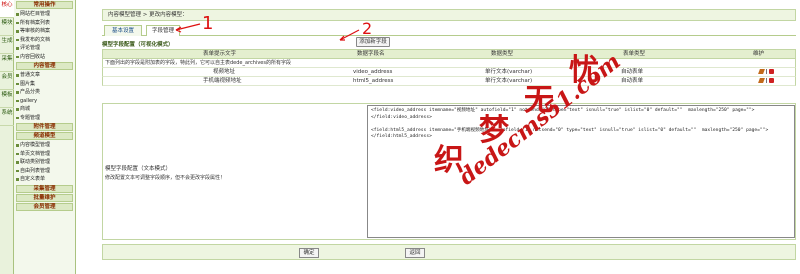  Describe the element at coordinates (502, 54) in the screenshot. I see `header-type: 数据类型` at that location.